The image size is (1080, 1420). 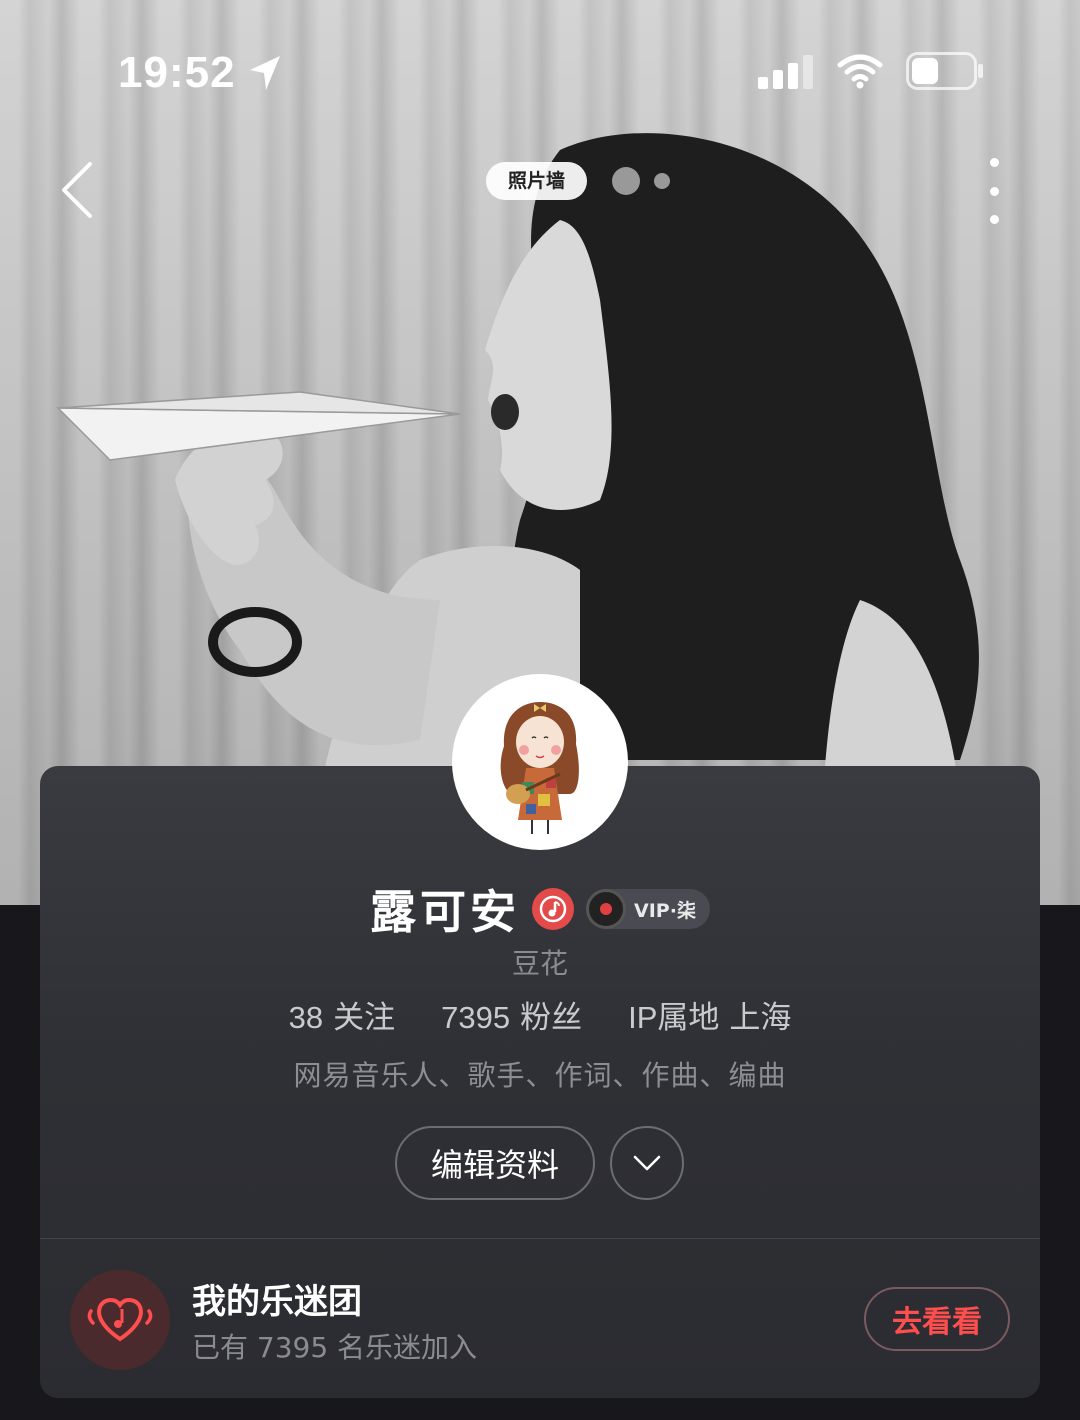 I want to click on heart-music-icon, so click(x=120, y=1319).